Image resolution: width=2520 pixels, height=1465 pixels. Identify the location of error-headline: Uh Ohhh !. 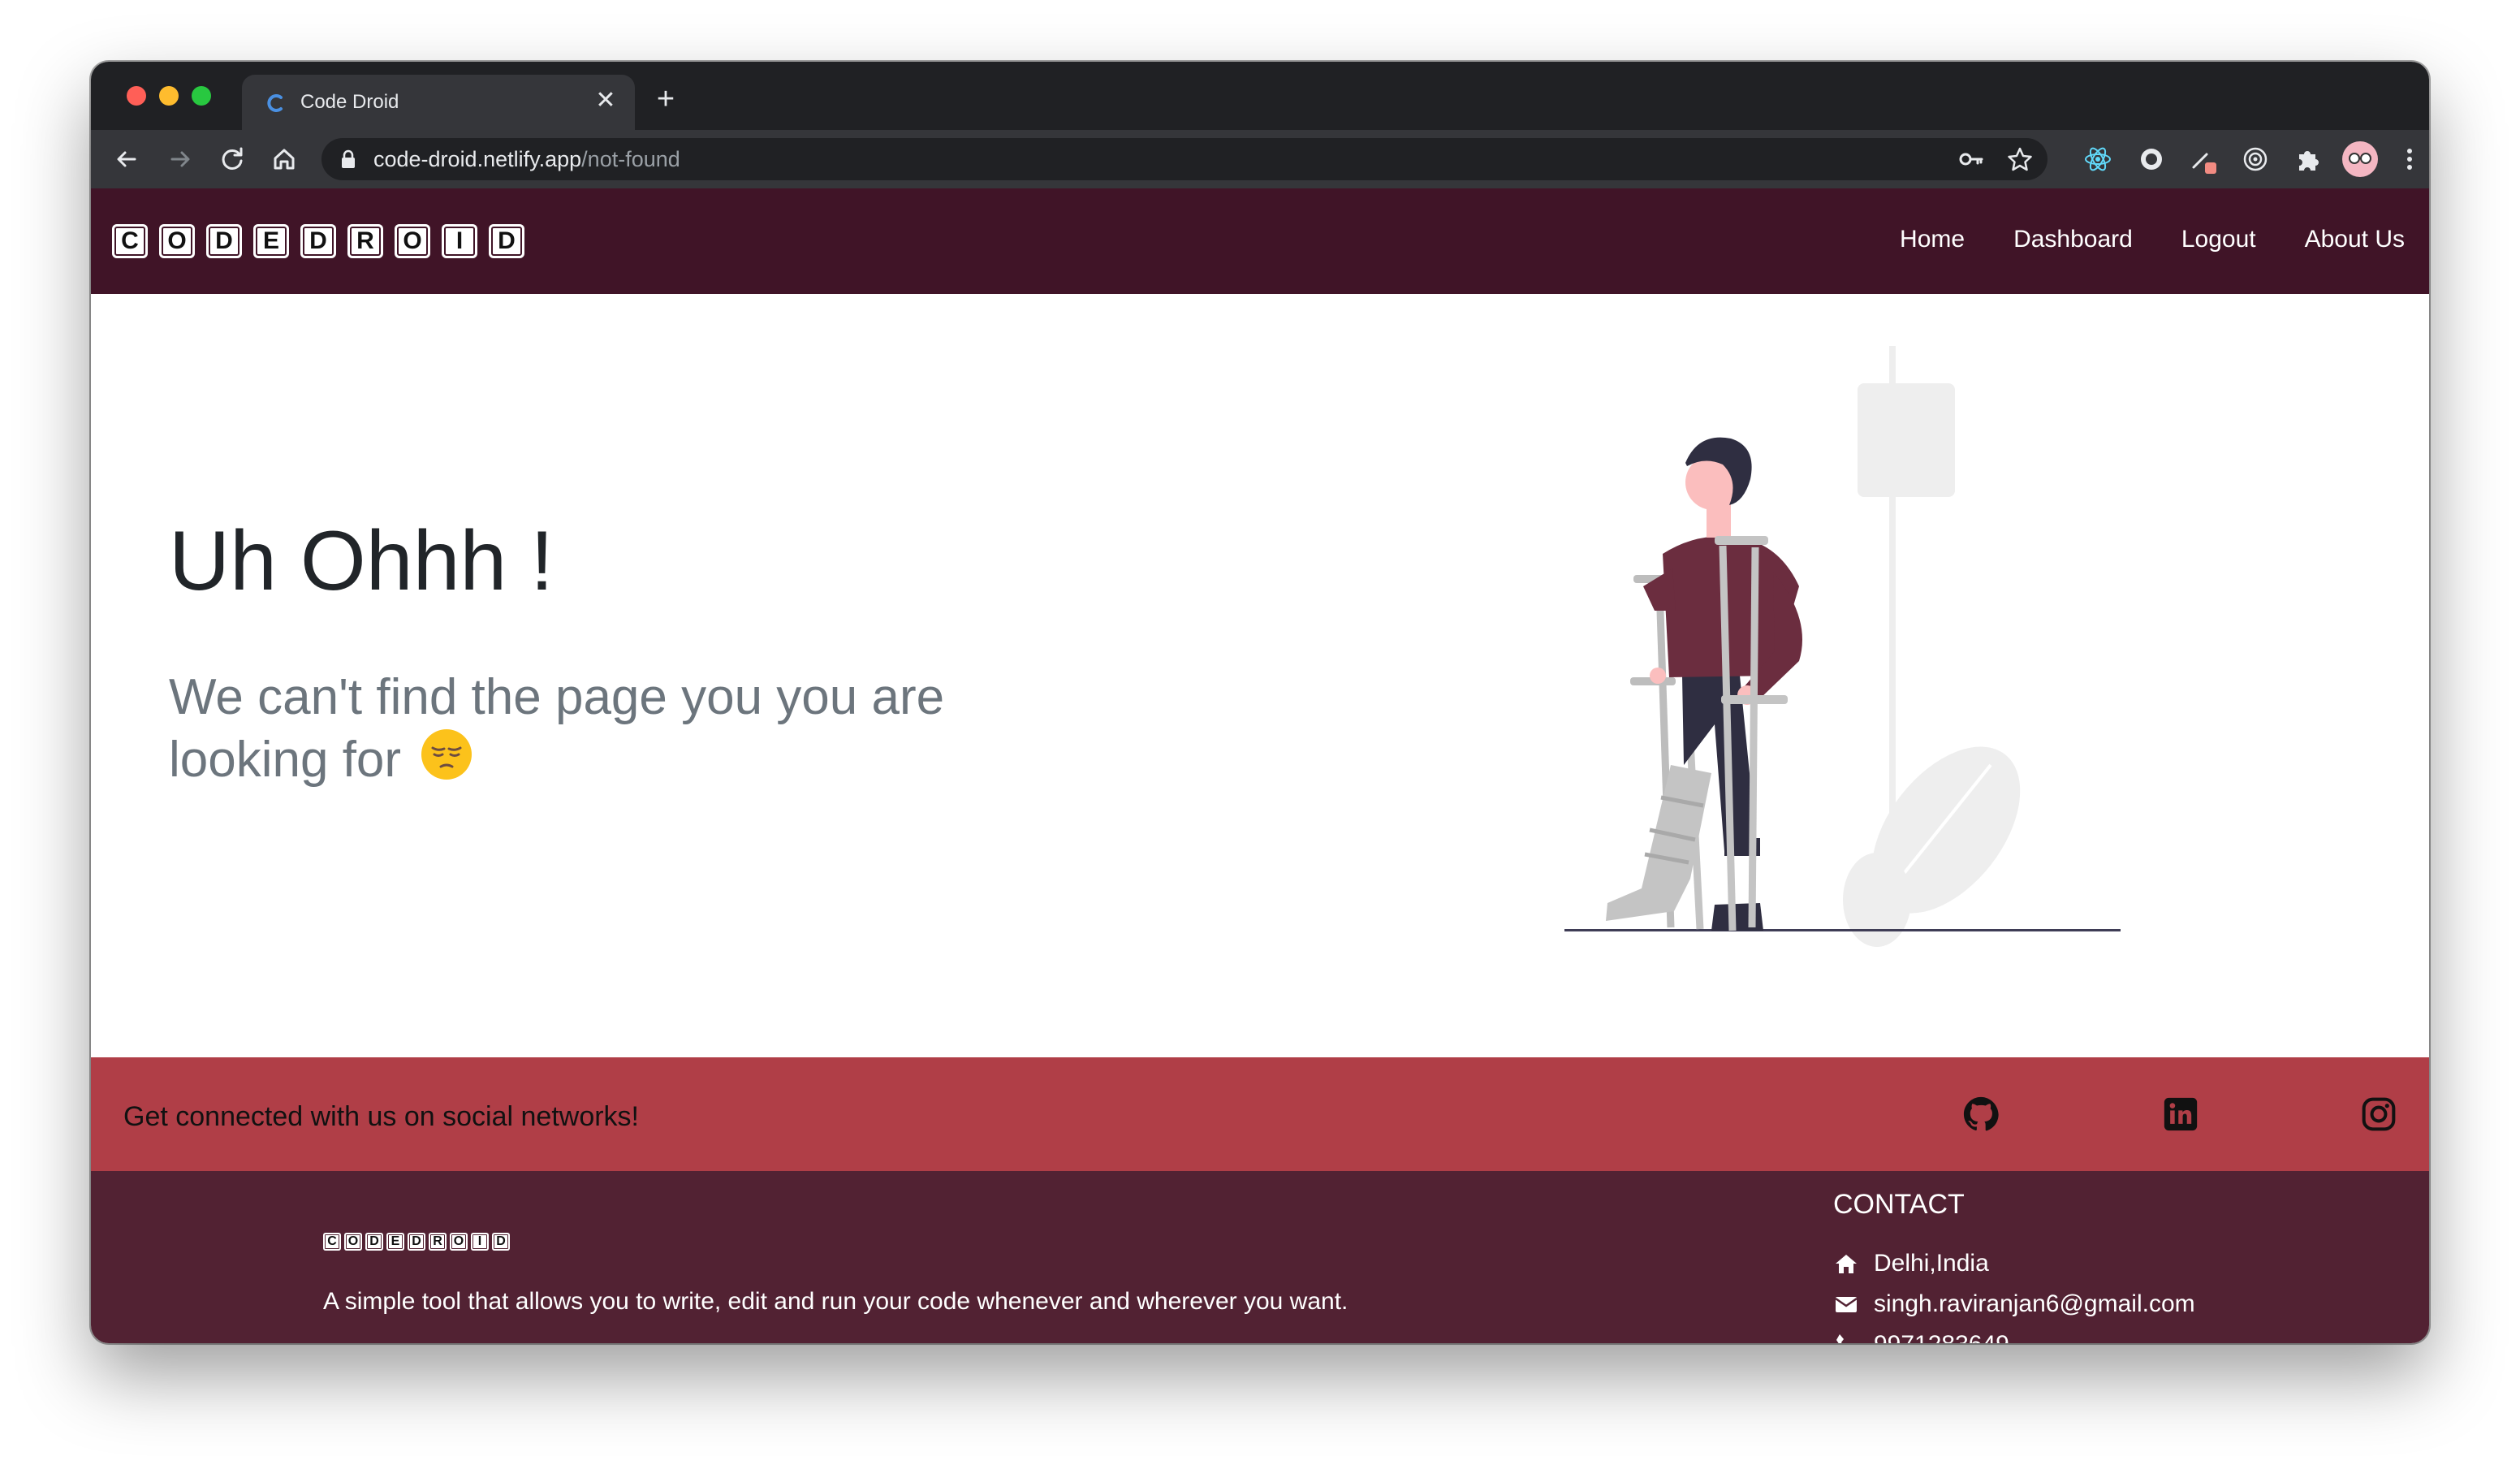
(361, 561).